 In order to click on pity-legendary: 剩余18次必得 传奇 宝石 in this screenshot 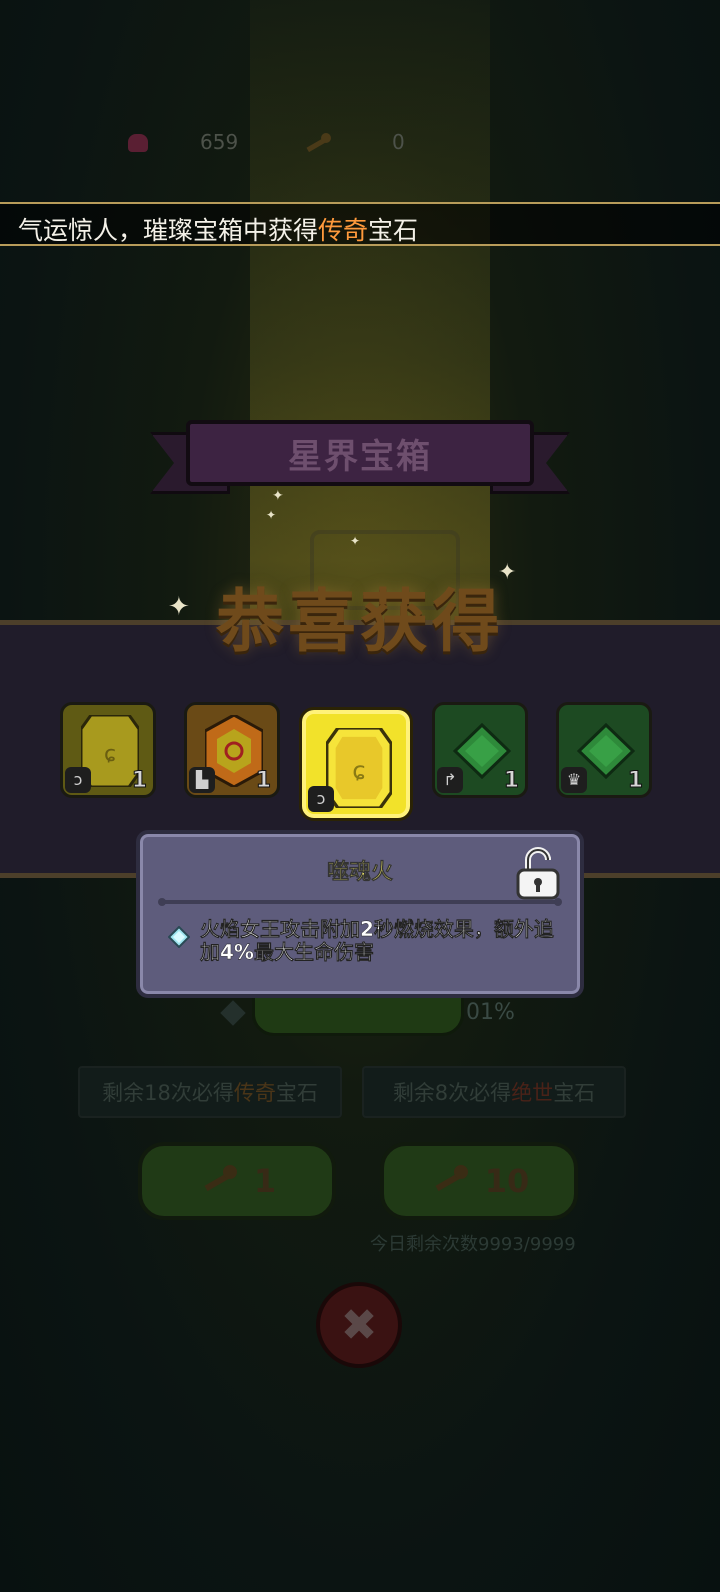, I will do `click(210, 1092)`.